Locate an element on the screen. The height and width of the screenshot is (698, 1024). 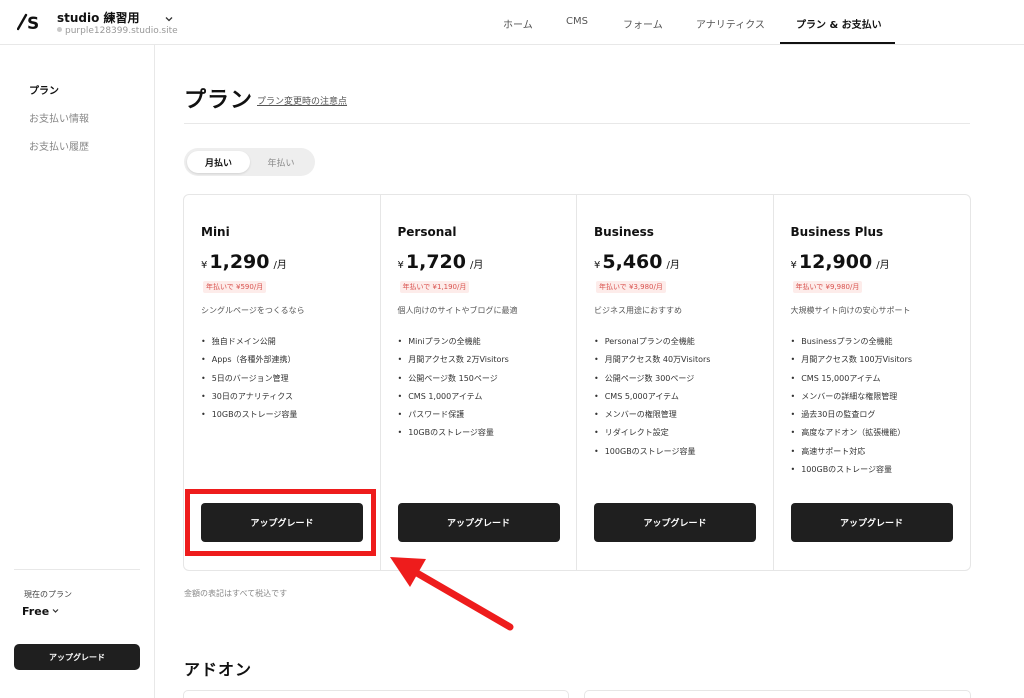
feature-item: 月間アクセス数 2万Visitors is located at coordinates (453, 360).